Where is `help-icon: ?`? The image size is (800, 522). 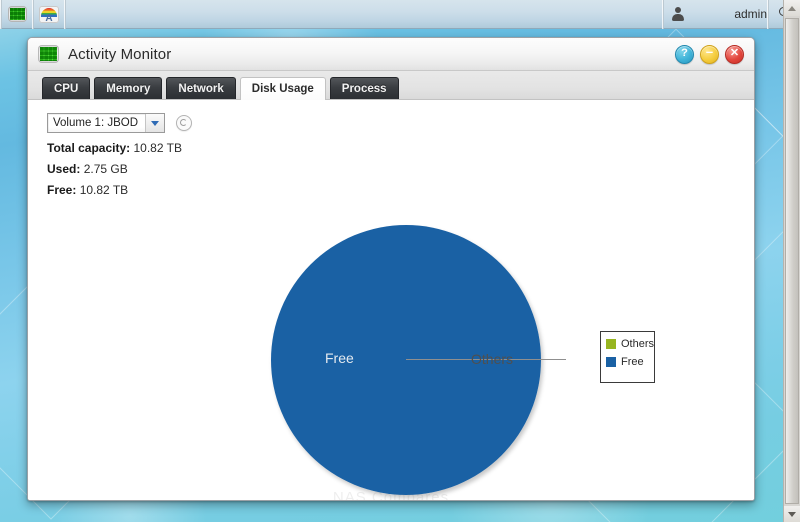
help-icon: ? is located at coordinates (684, 53).